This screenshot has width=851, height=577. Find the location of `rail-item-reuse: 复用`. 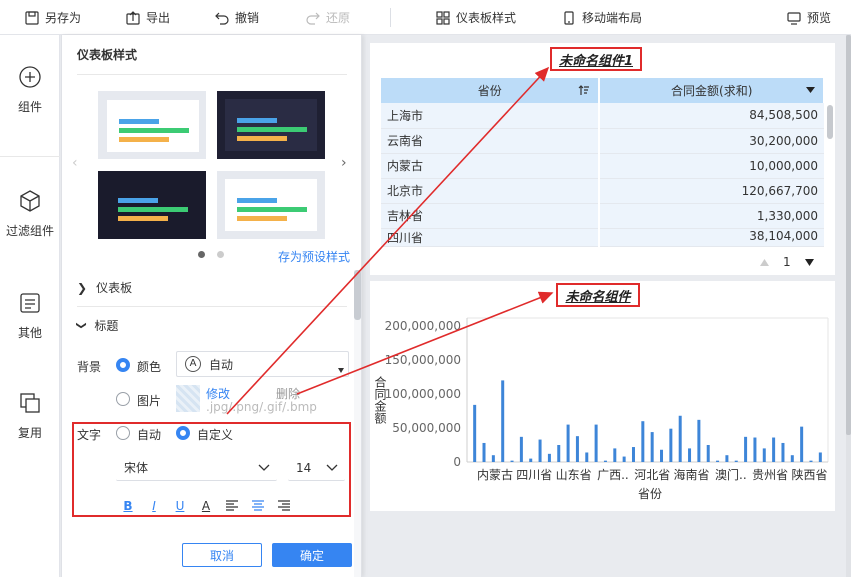

rail-item-reuse: 复用 is located at coordinates (30, 416).